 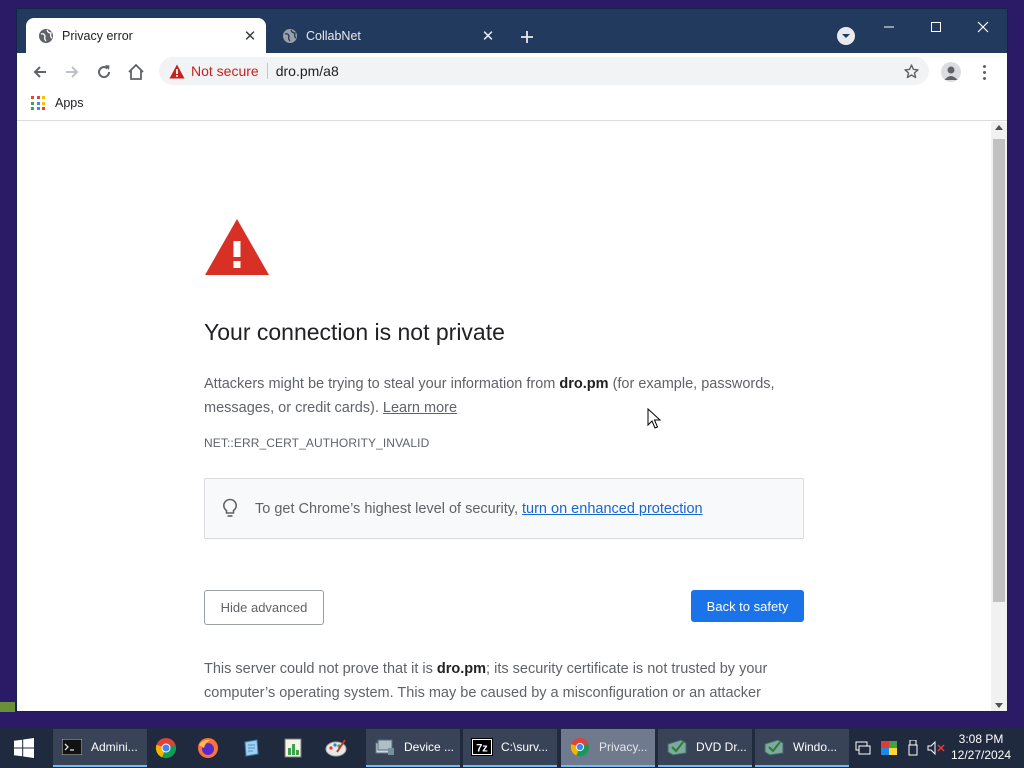 I want to click on apps-label: Apps, so click(x=69, y=103).